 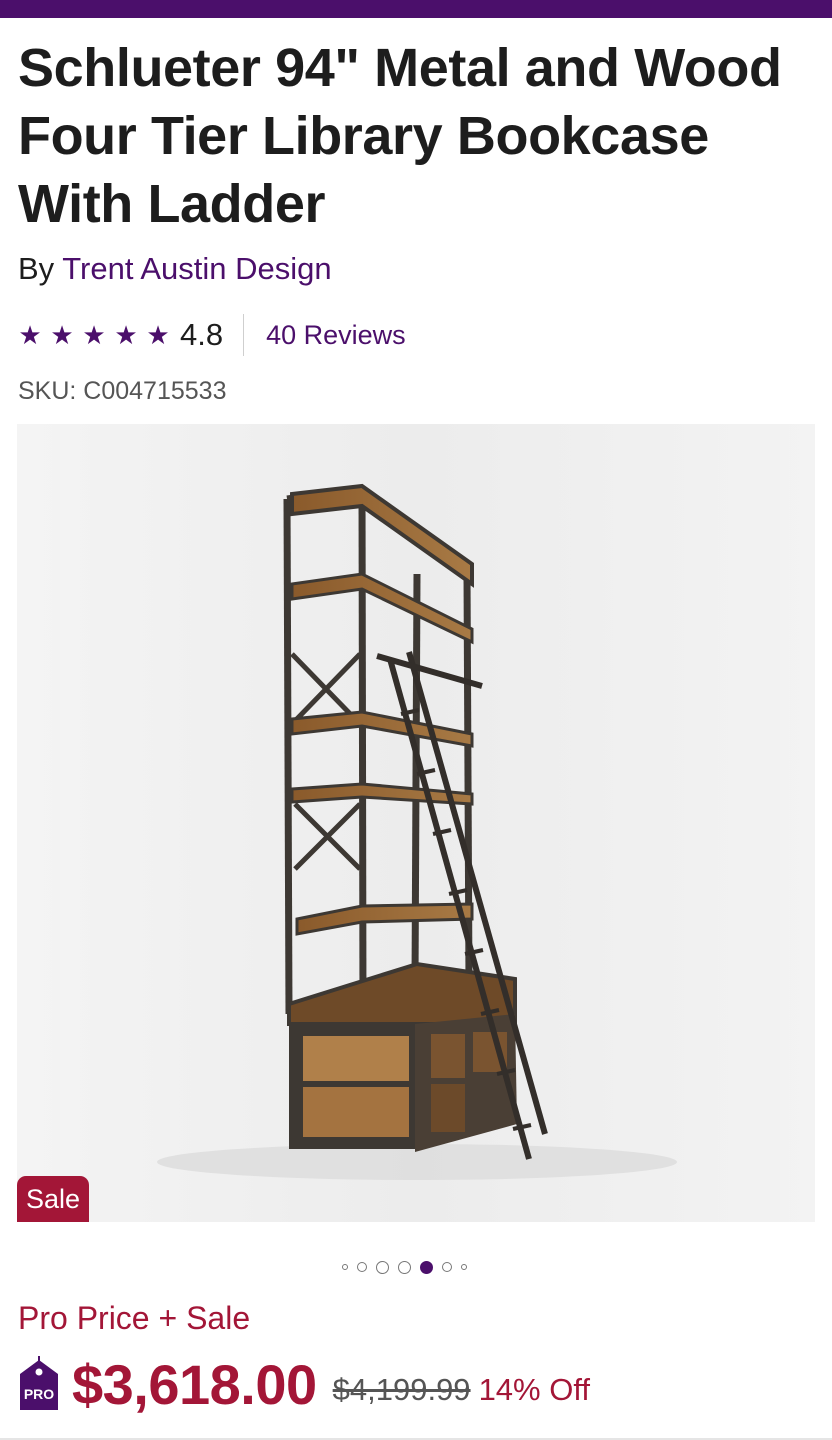 I want to click on price-row: PRO $3,618.00 $4,199.99 14% Off, so click(x=304, y=1384).